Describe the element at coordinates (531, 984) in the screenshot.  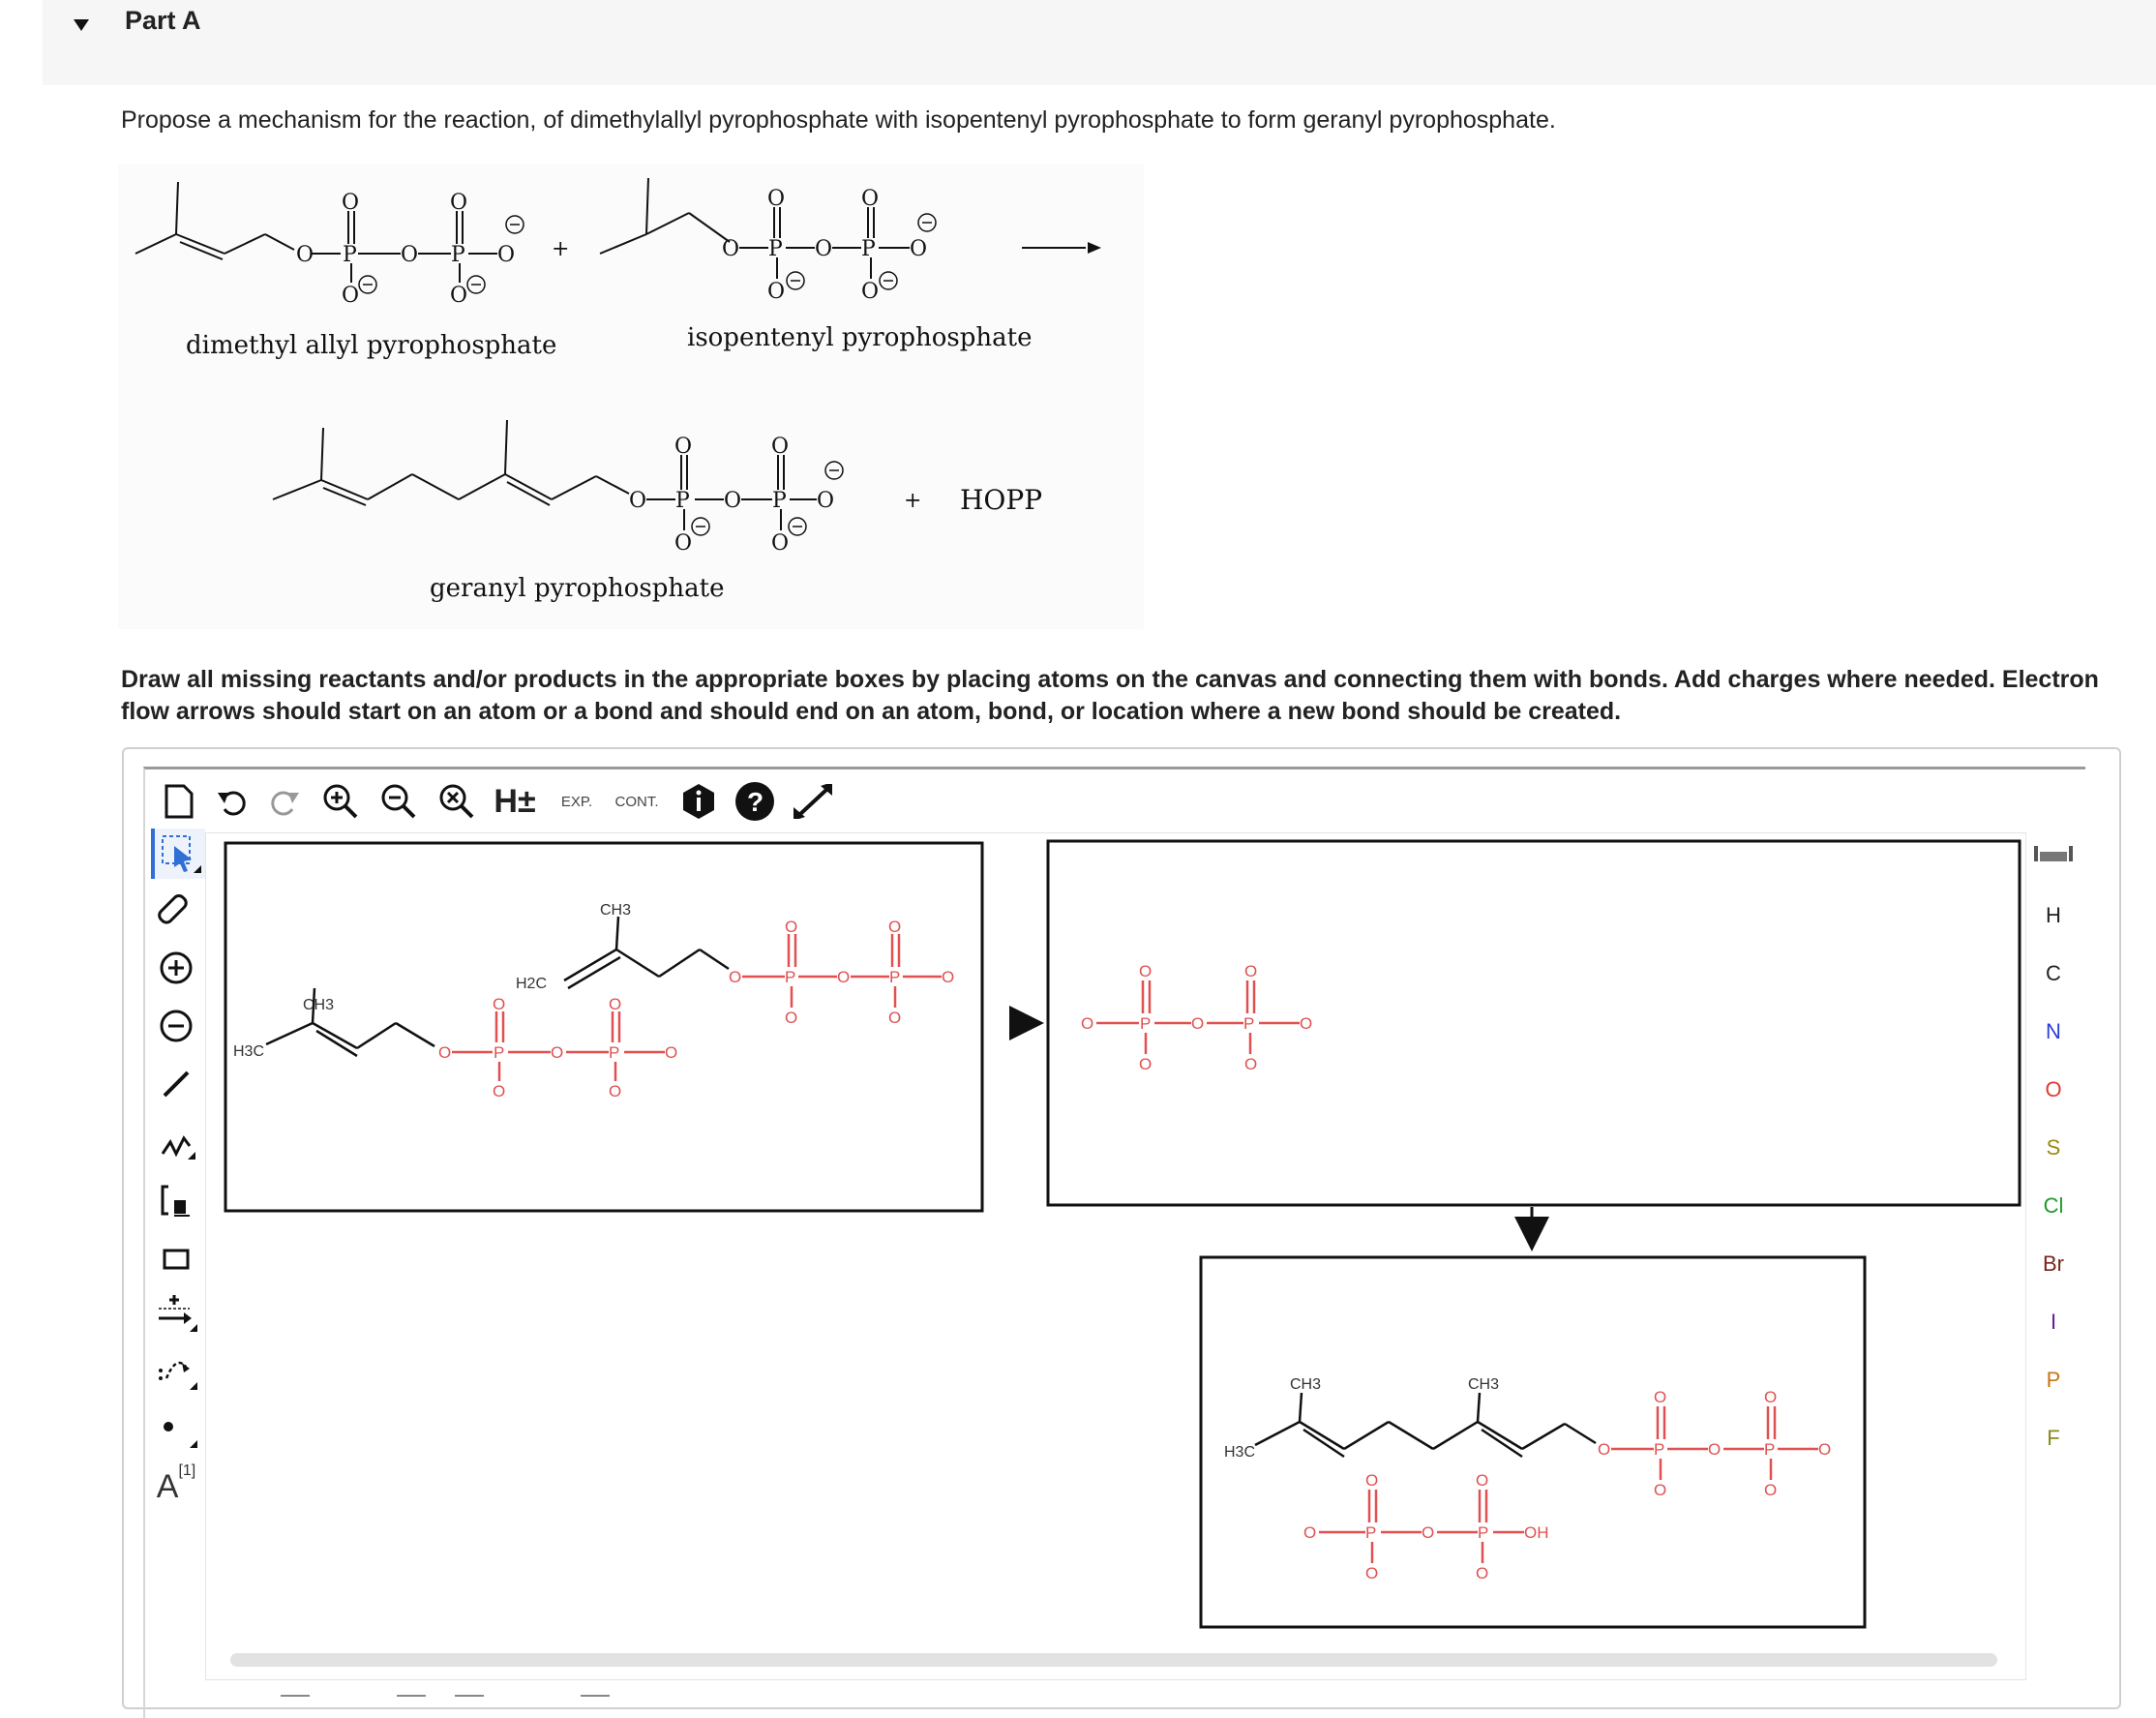
I see `h2c-label: H2C` at that location.